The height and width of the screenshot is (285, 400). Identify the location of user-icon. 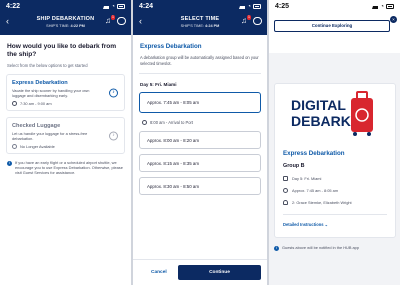
(285, 202).